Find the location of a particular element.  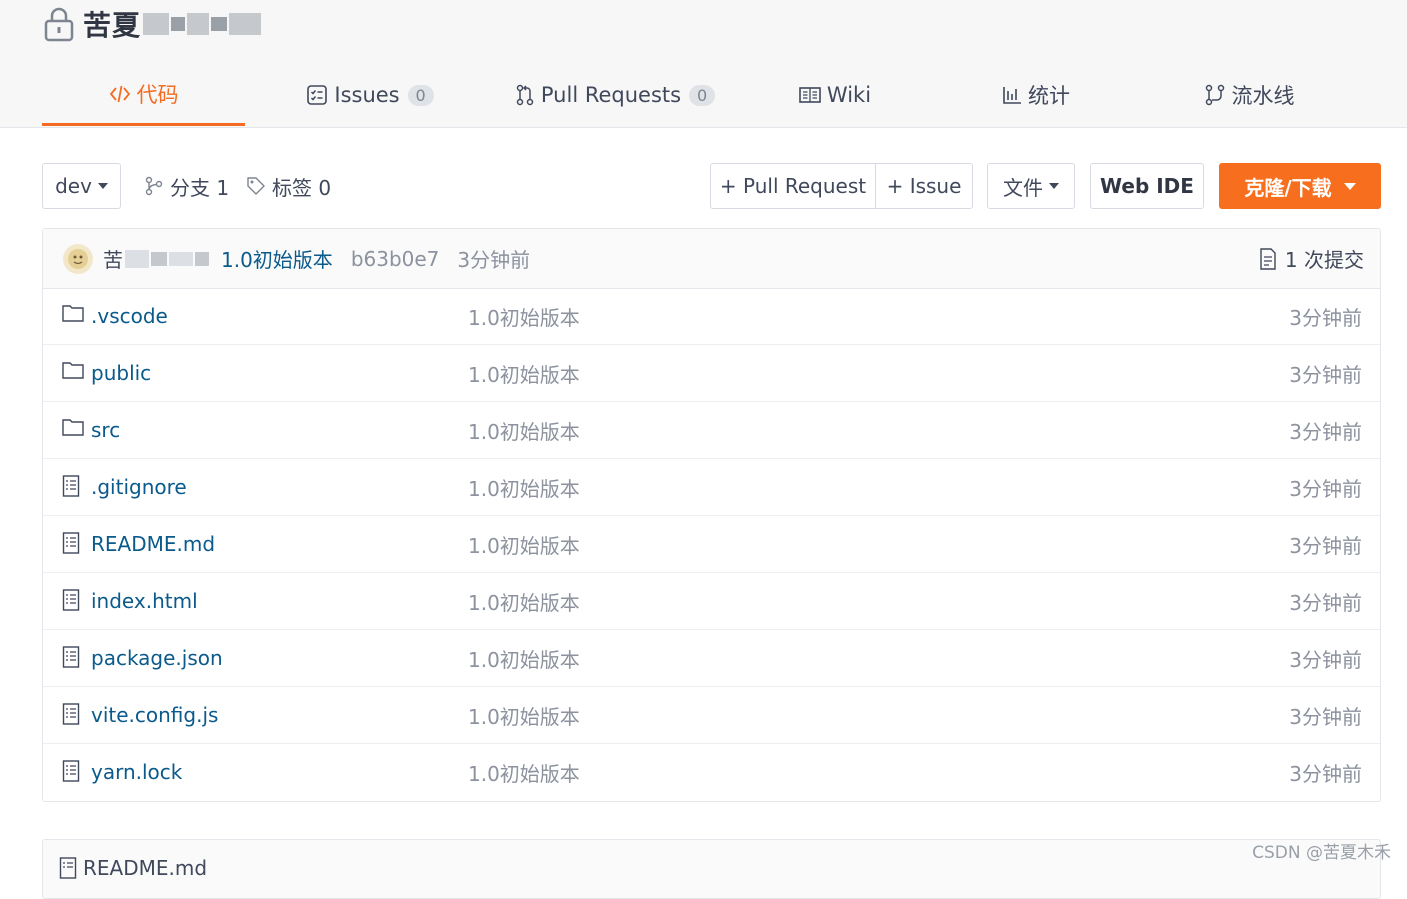

clone-download-button: 克隆/下载 is located at coordinates (1300, 186).